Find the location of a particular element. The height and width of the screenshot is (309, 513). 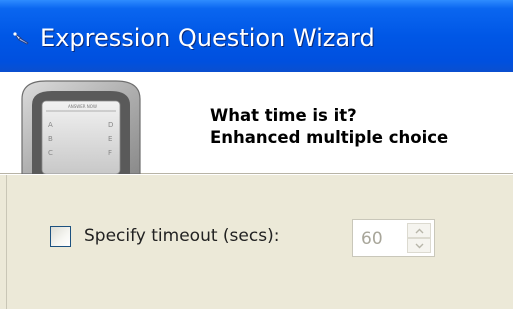

spinner-up-button is located at coordinates (419, 230).